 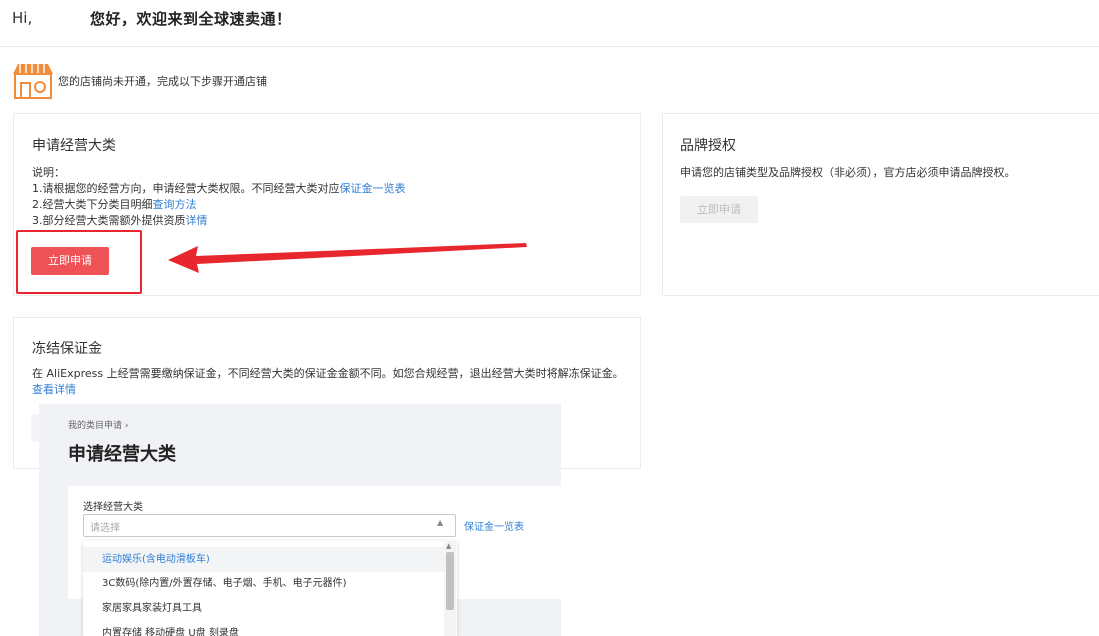 What do you see at coordinates (848, 172) in the screenshot?
I see `brand-card-description: 申请您的店铺类型及品牌授权（非必须），官方店必须申请品牌授权。` at bounding box center [848, 172].